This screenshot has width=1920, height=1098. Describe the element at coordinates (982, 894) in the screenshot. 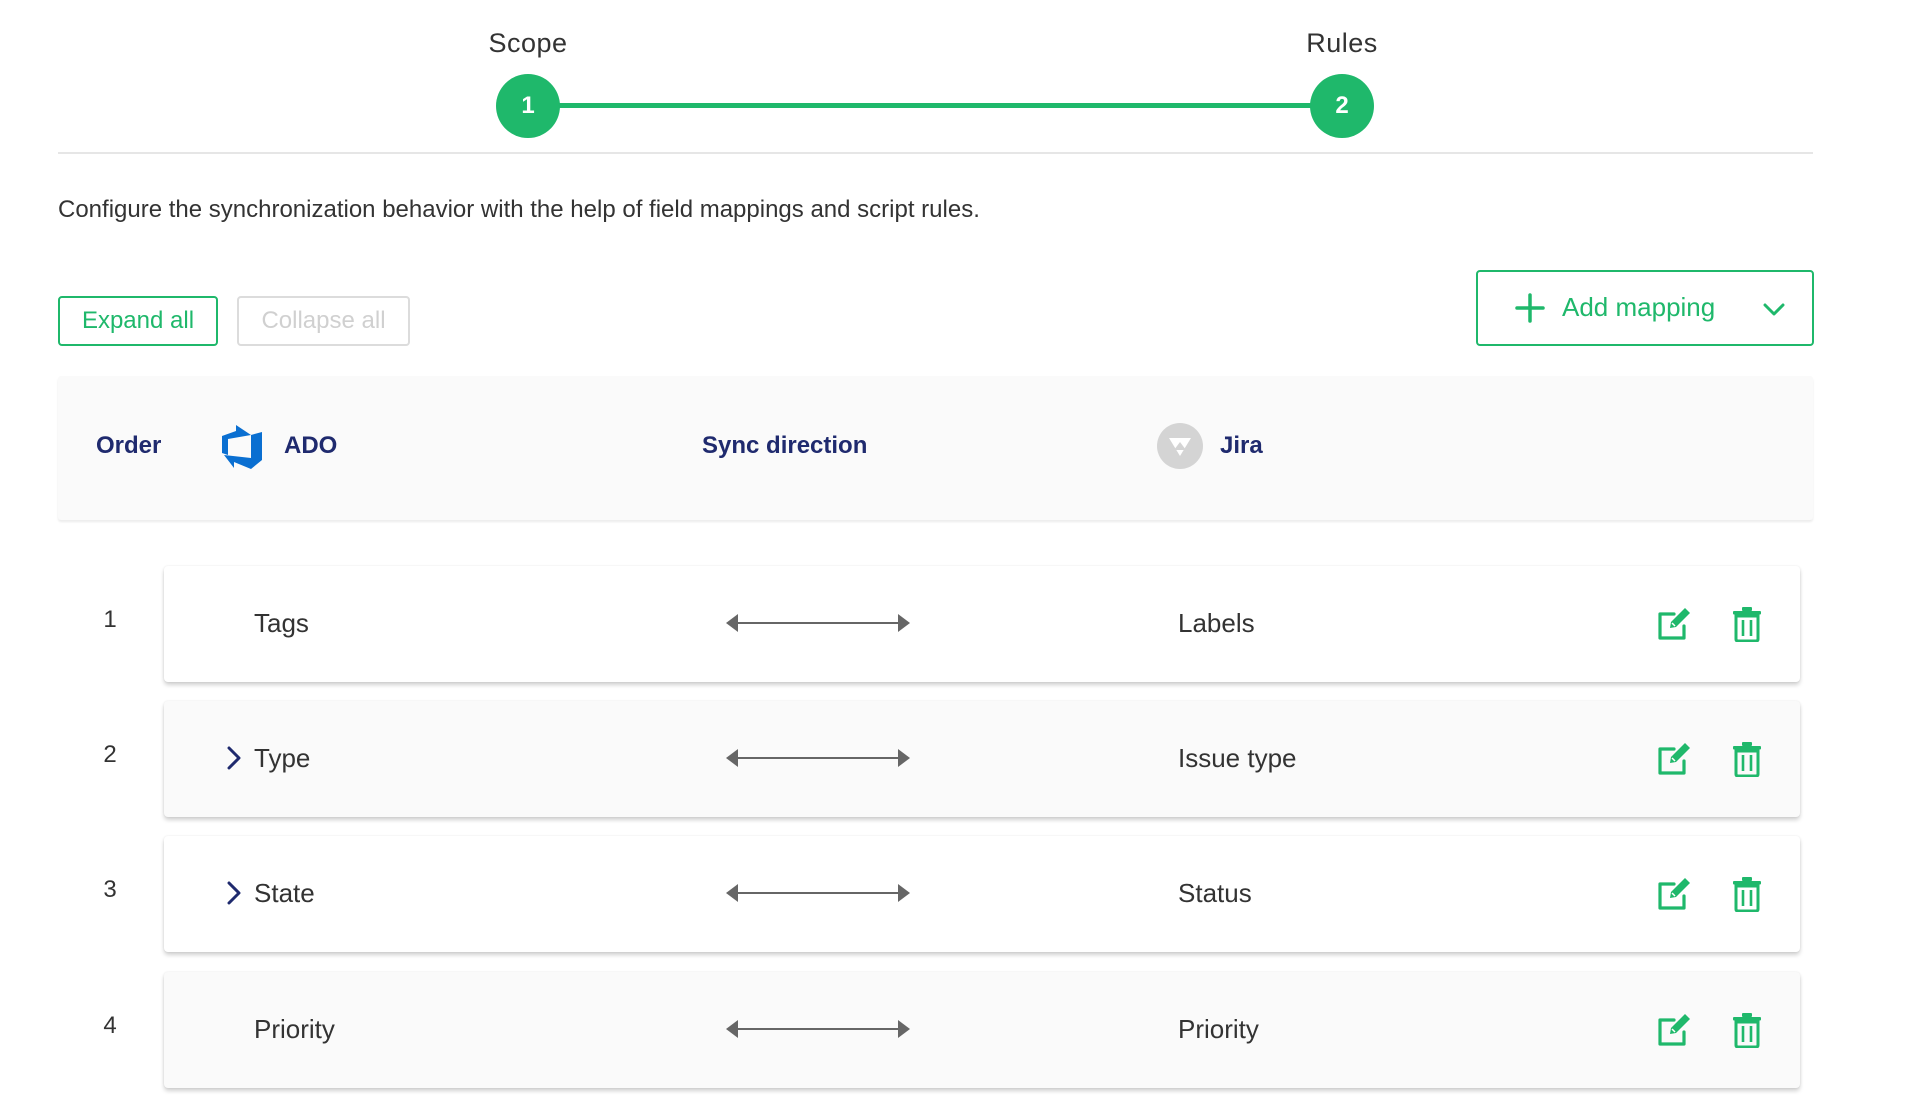

I see `mapping-row: State Status` at that location.